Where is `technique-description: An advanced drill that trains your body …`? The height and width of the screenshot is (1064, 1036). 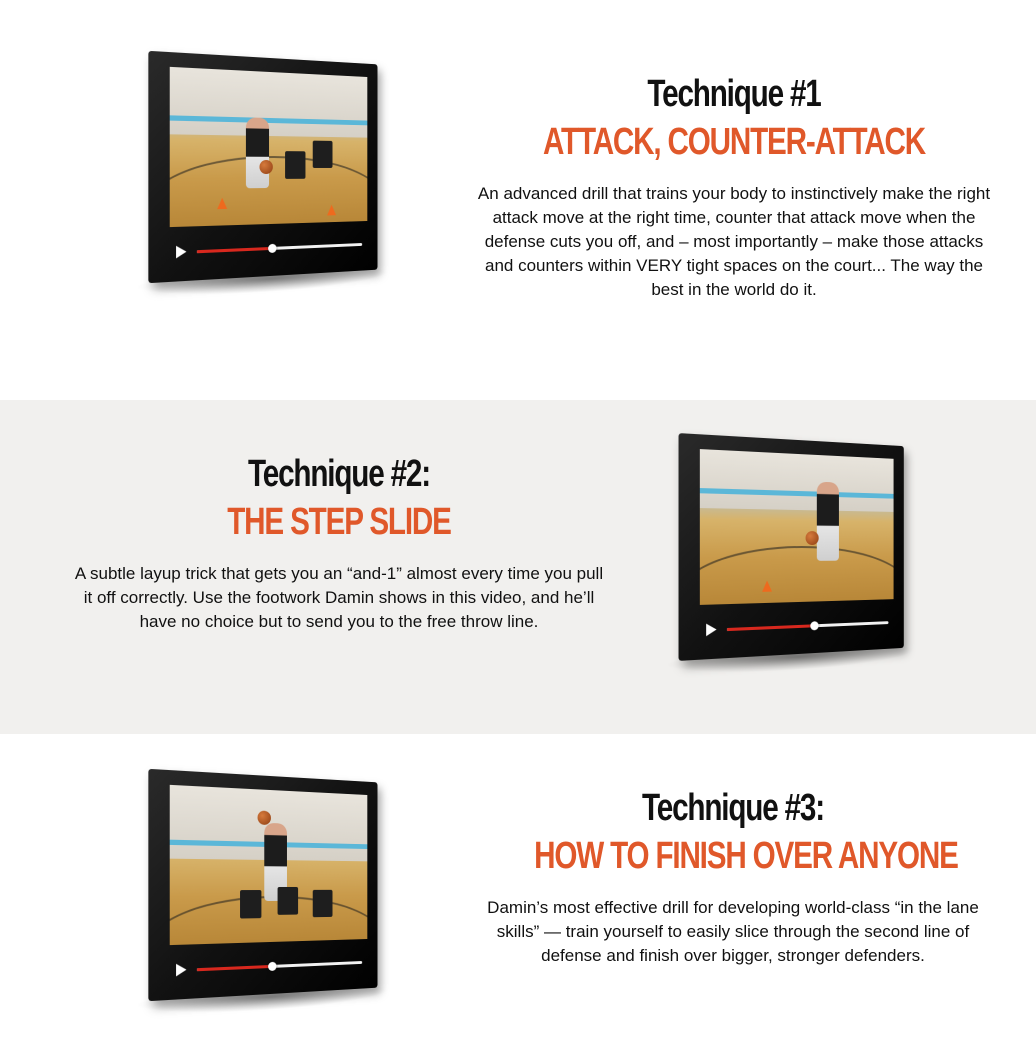
technique-description: An advanced drill that trains your body … is located at coordinates (734, 241).